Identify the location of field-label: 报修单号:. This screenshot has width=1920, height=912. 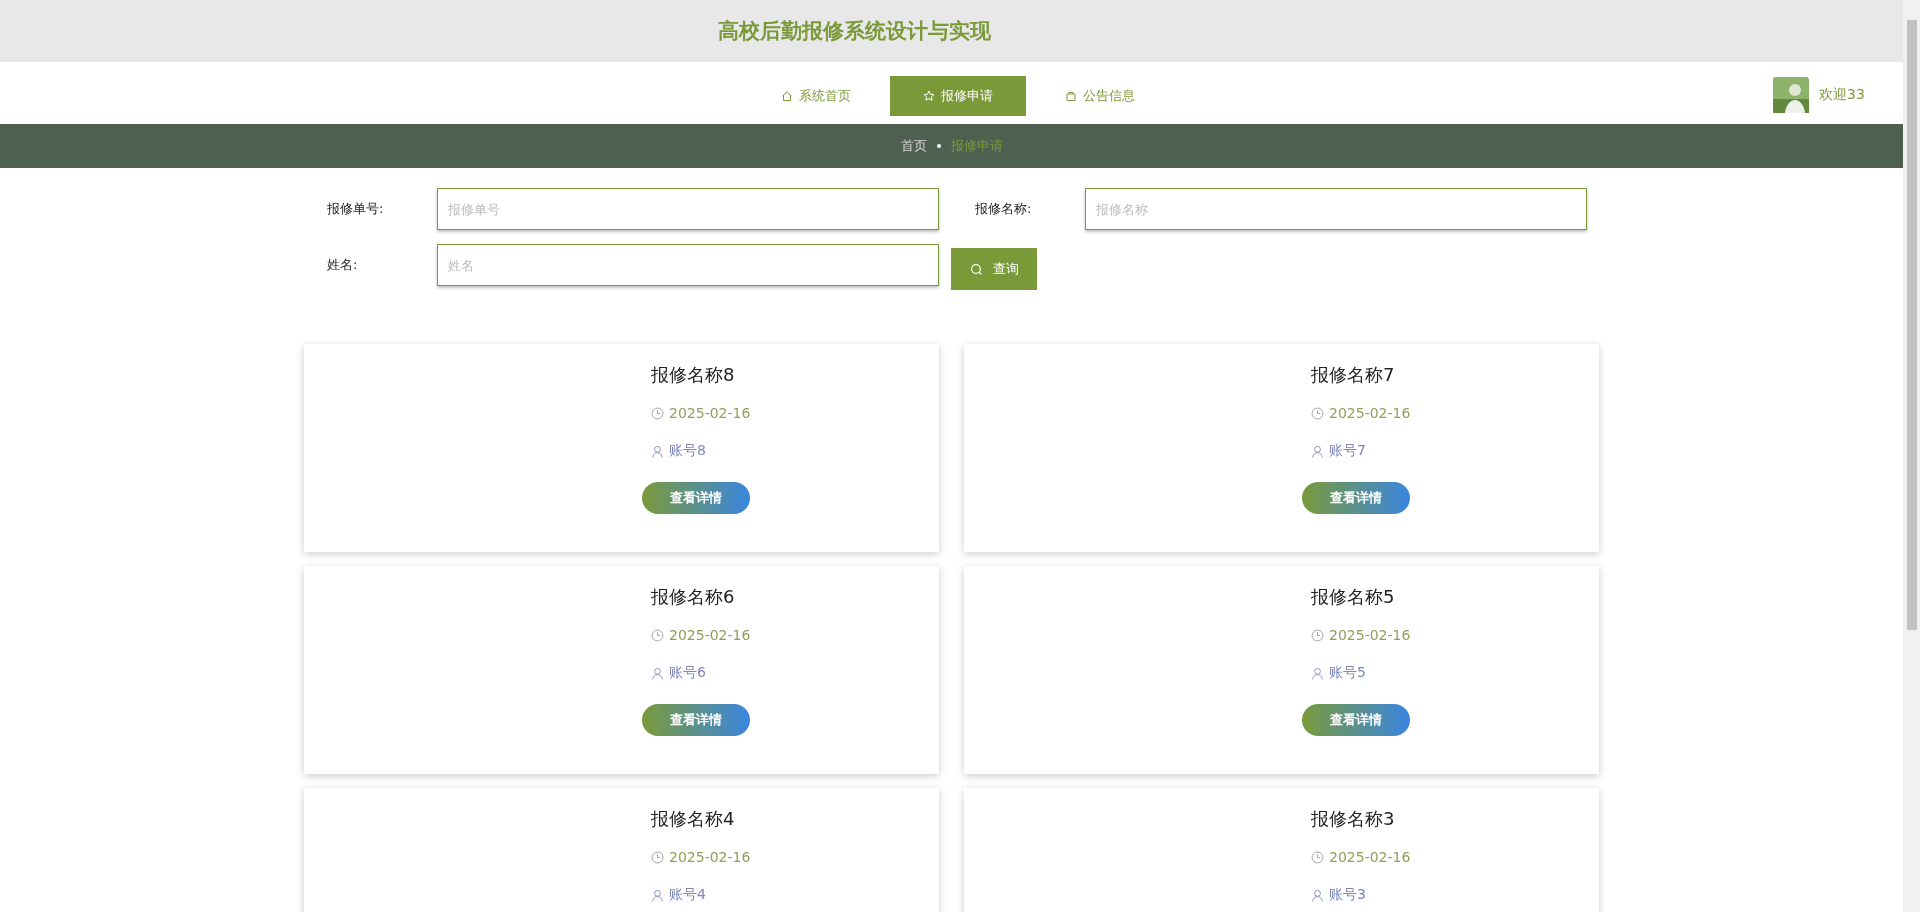
(356, 209).